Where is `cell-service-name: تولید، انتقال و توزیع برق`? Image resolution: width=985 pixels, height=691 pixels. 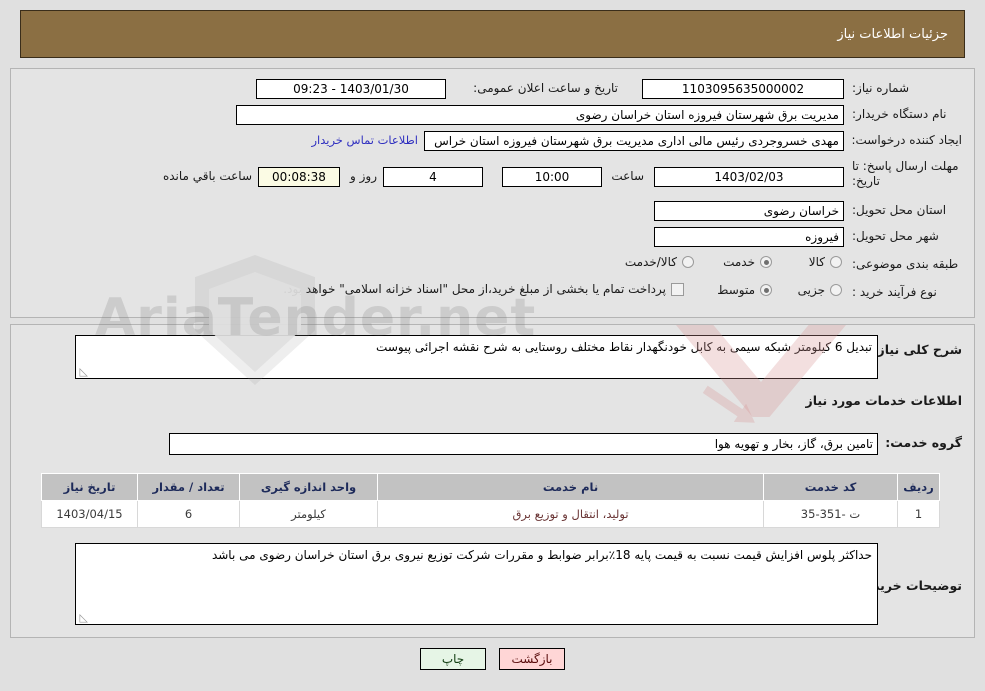
cell-service-name: تولید، انتقال و توزیع برق is located at coordinates (570, 514).